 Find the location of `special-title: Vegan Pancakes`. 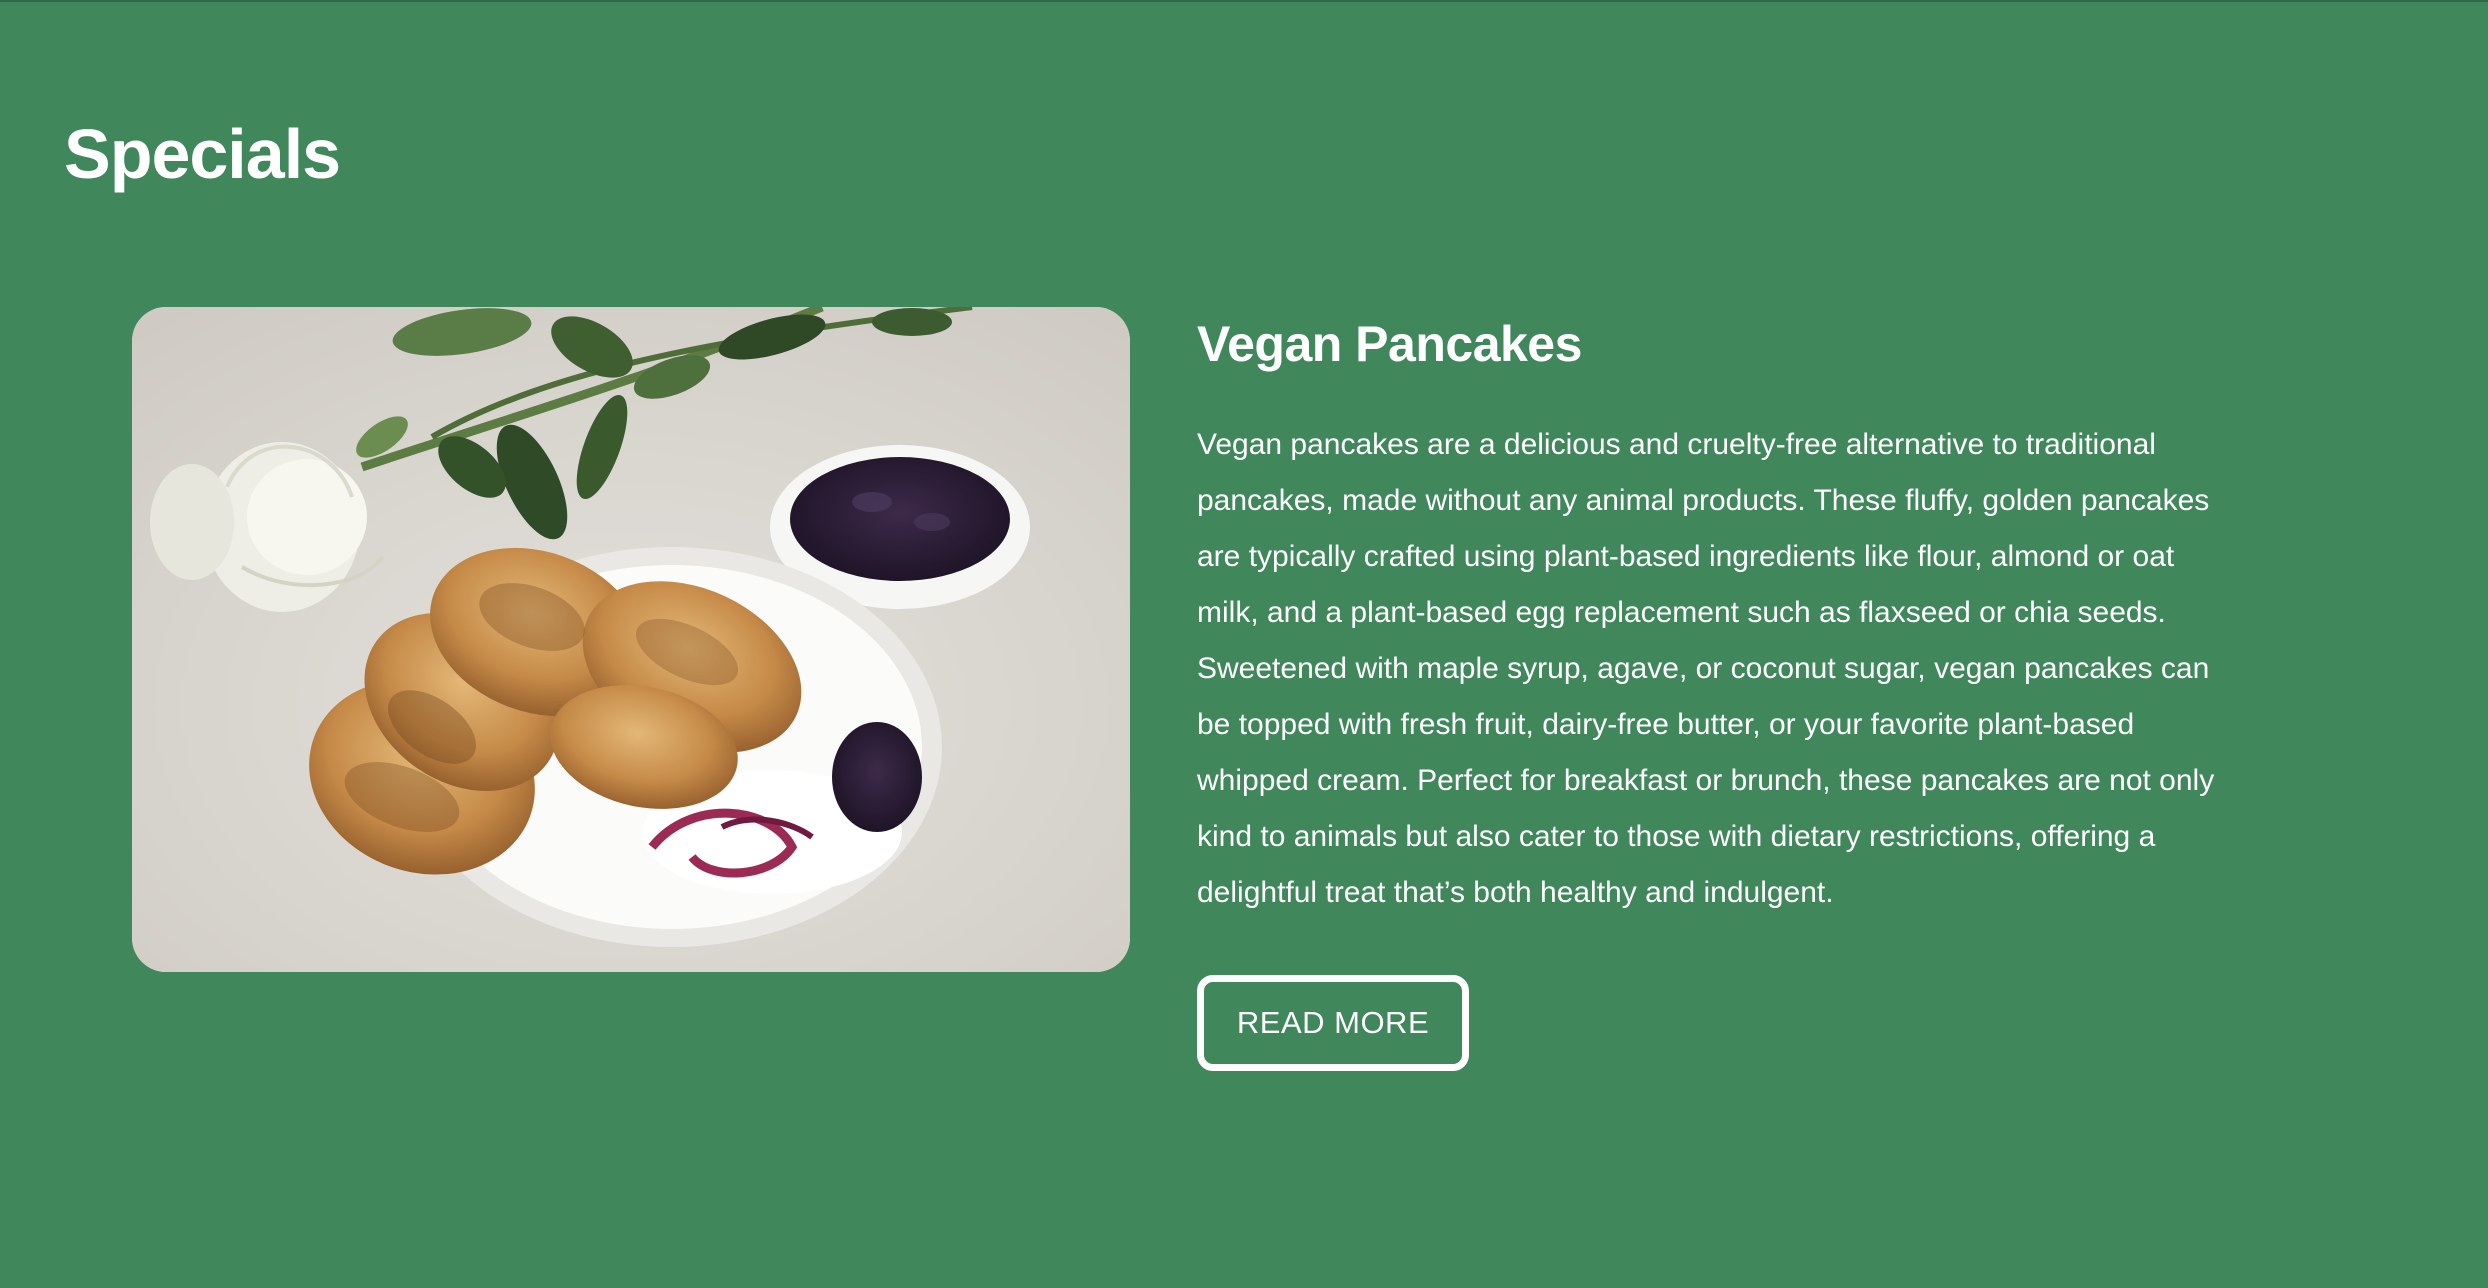

special-title: Vegan Pancakes is located at coordinates (1389, 344).